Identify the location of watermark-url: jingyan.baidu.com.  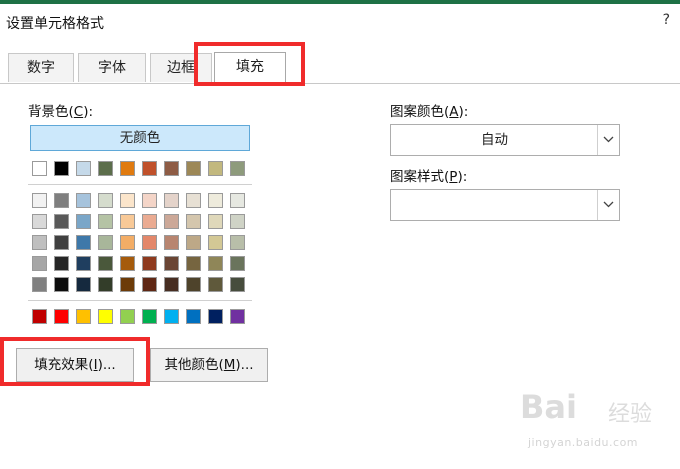
(583, 442).